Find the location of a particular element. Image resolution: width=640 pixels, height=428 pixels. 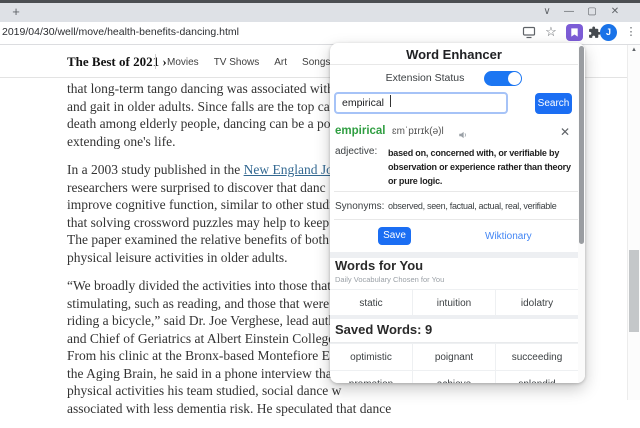

minimize-button: — is located at coordinates (569, 12).